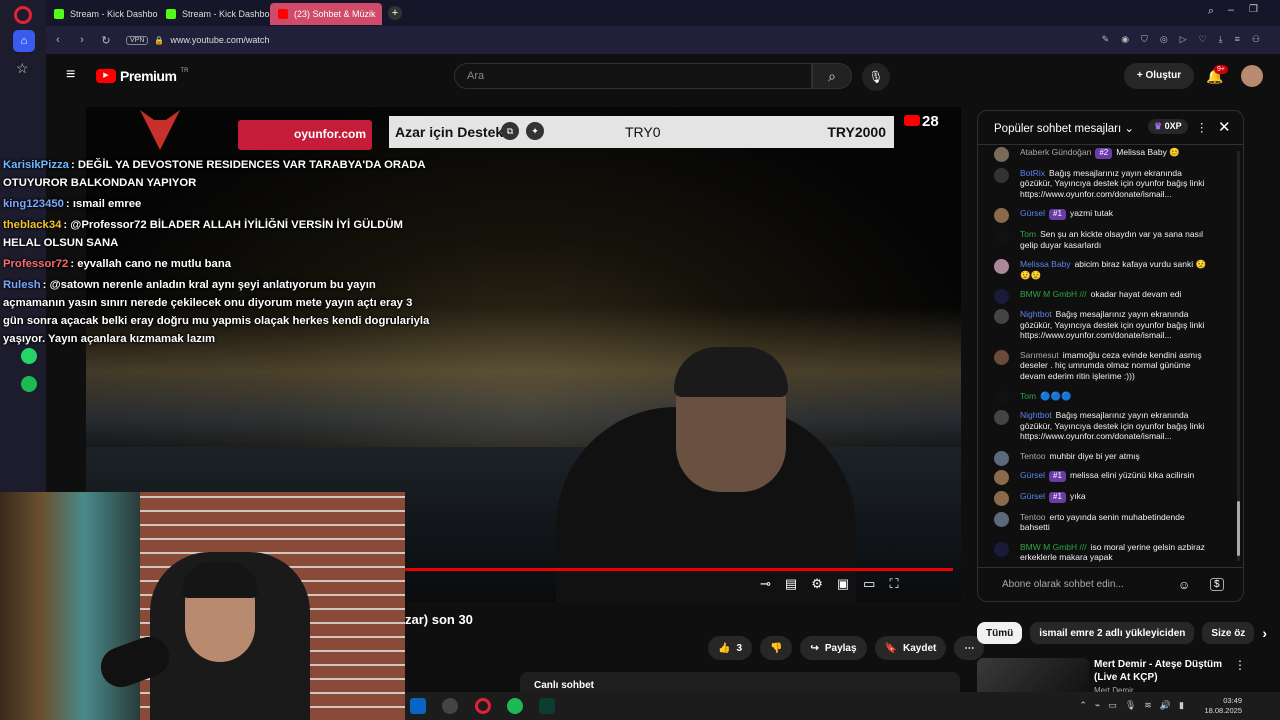 The width and height of the screenshot is (1280, 720). I want to click on tab-youtube-sohbet: (23) Sohbet & Müzik, so click(326, 14).